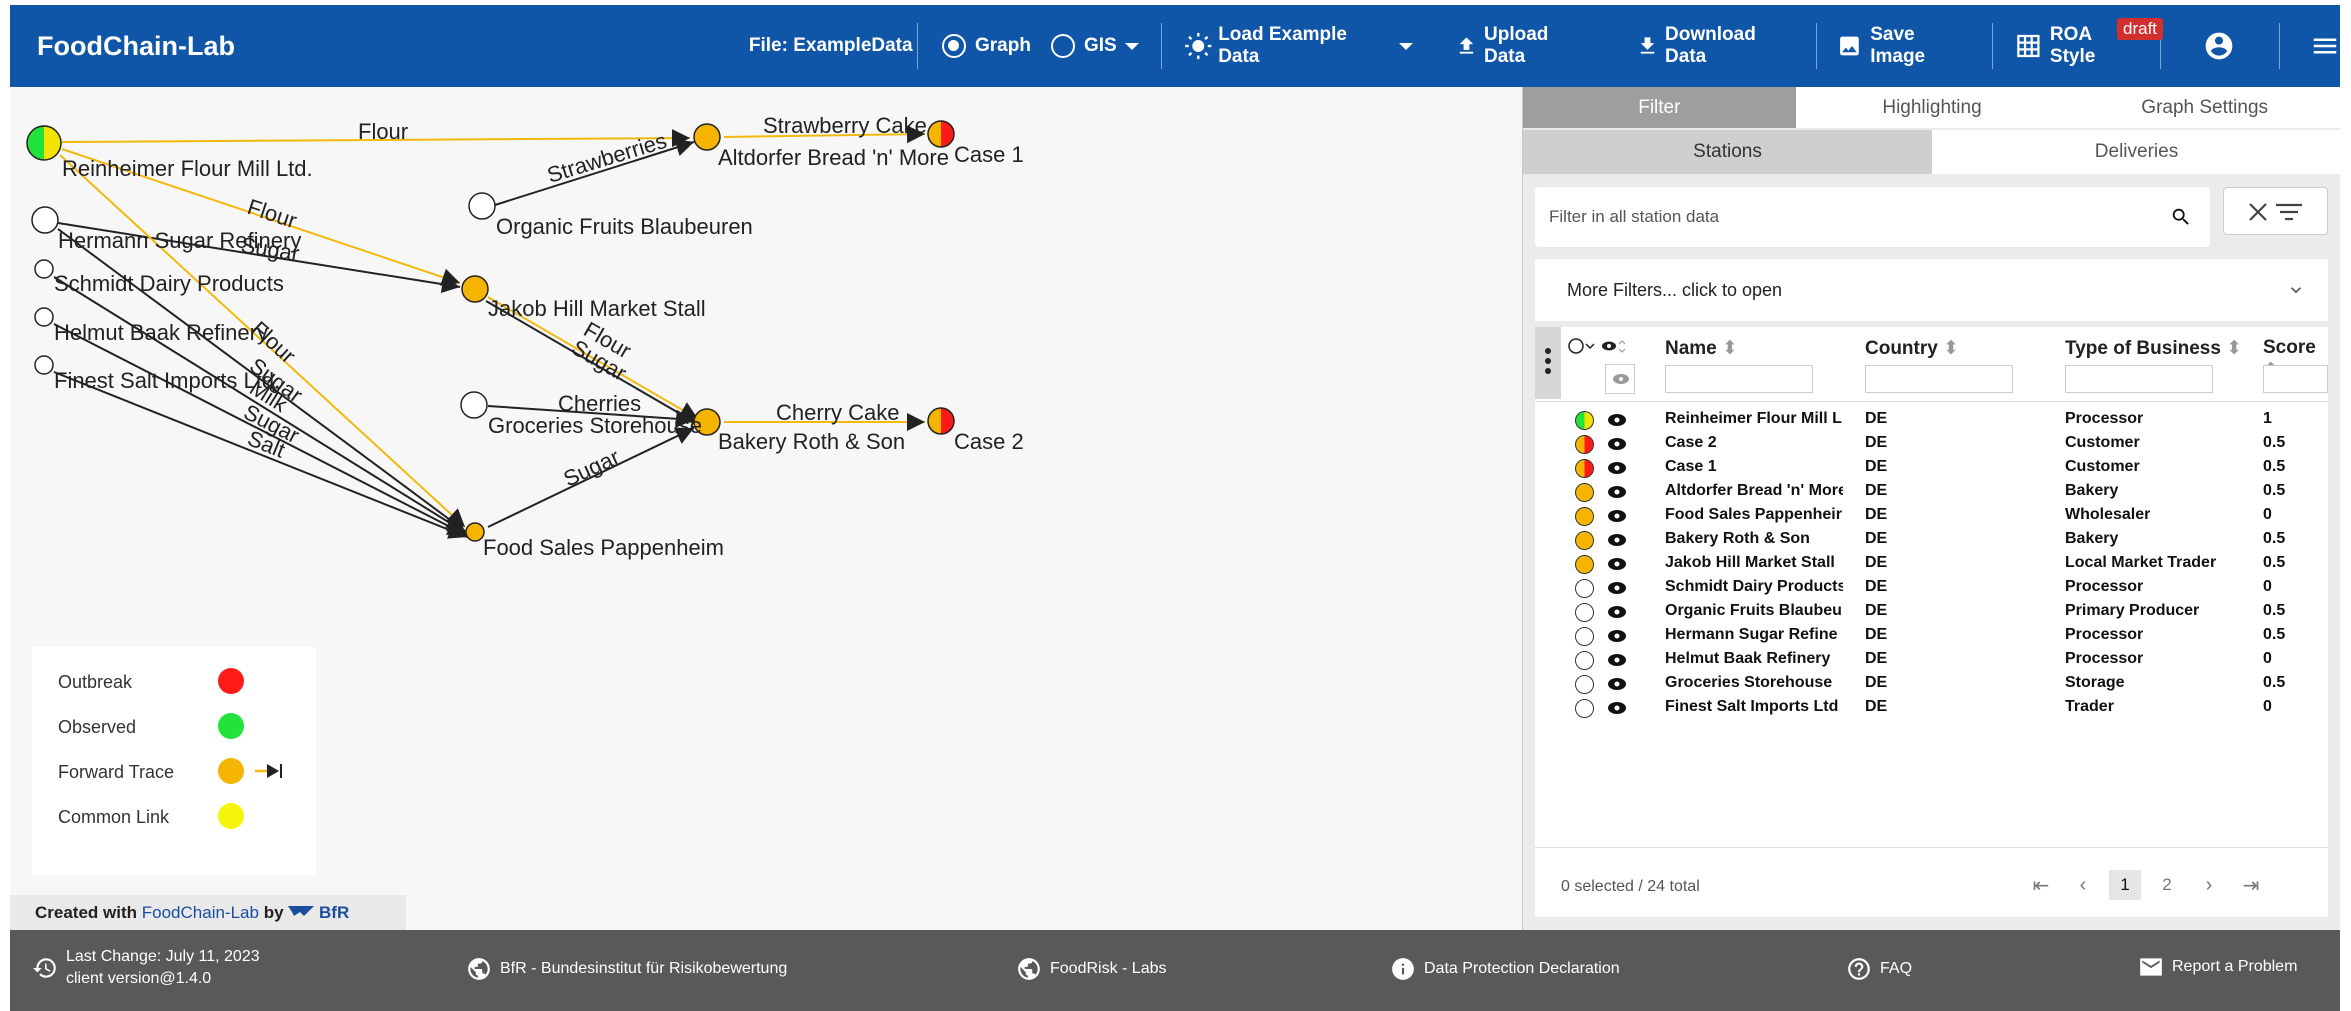 This screenshot has width=2351, height=1011. Describe the element at coordinates (1879, 969) in the screenshot. I see `faq-link: FAQ` at that location.